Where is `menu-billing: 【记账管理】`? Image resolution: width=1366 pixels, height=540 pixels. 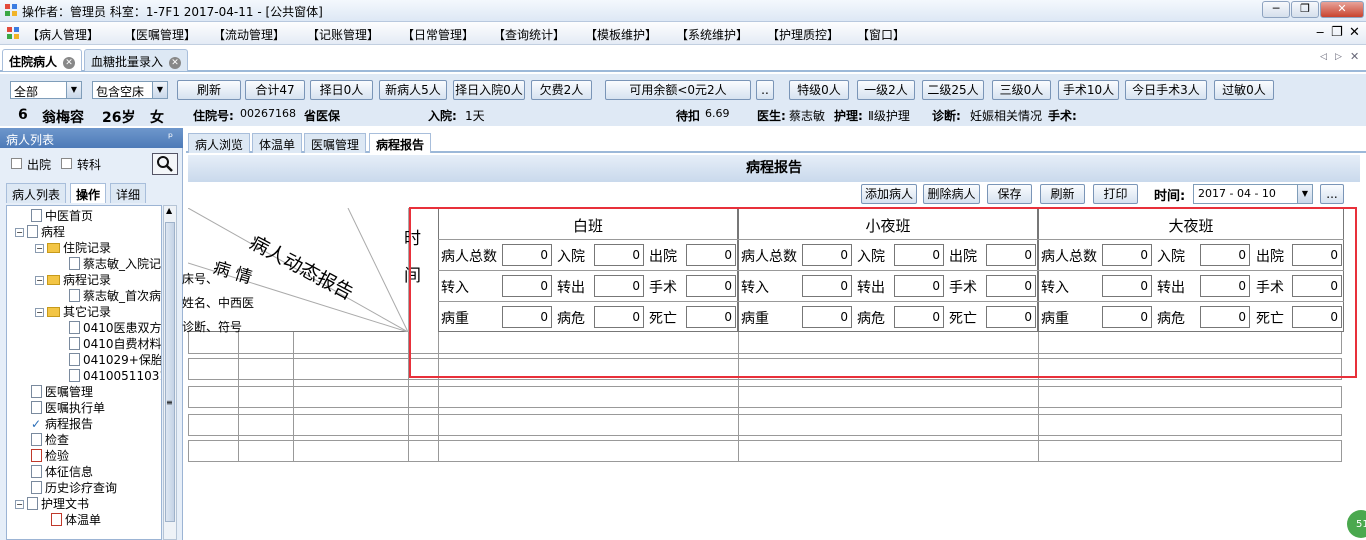
menu-billing: 【记账管理】 is located at coordinates (343, 34).